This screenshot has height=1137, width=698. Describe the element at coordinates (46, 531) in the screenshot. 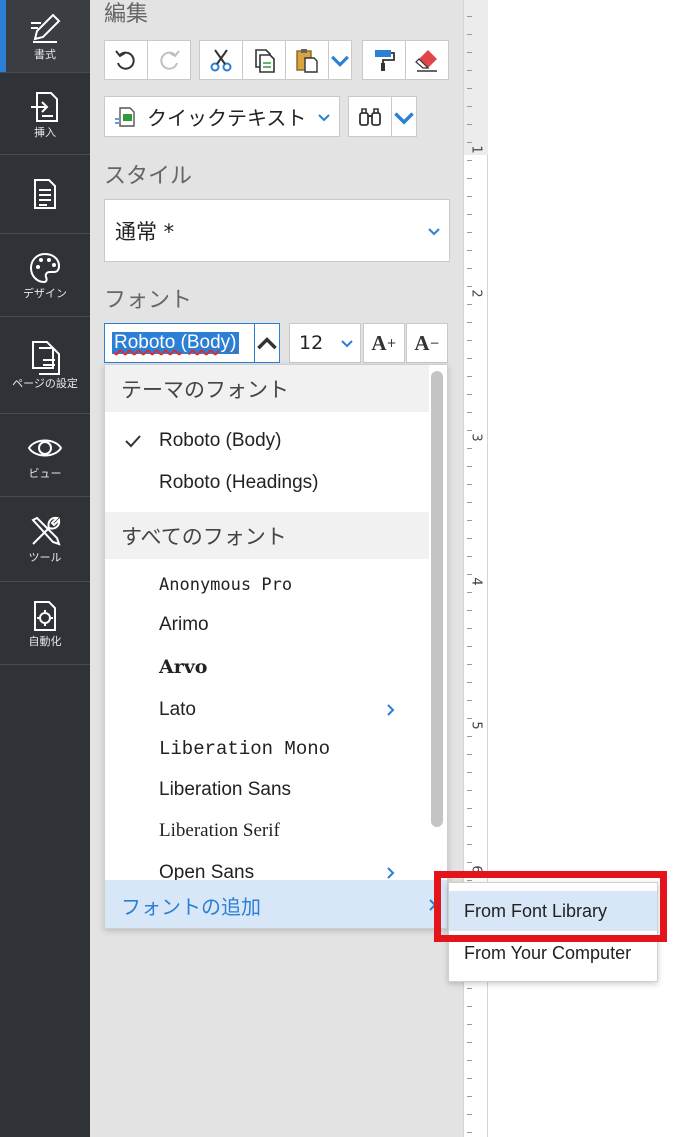

I see `tools-icon` at that location.